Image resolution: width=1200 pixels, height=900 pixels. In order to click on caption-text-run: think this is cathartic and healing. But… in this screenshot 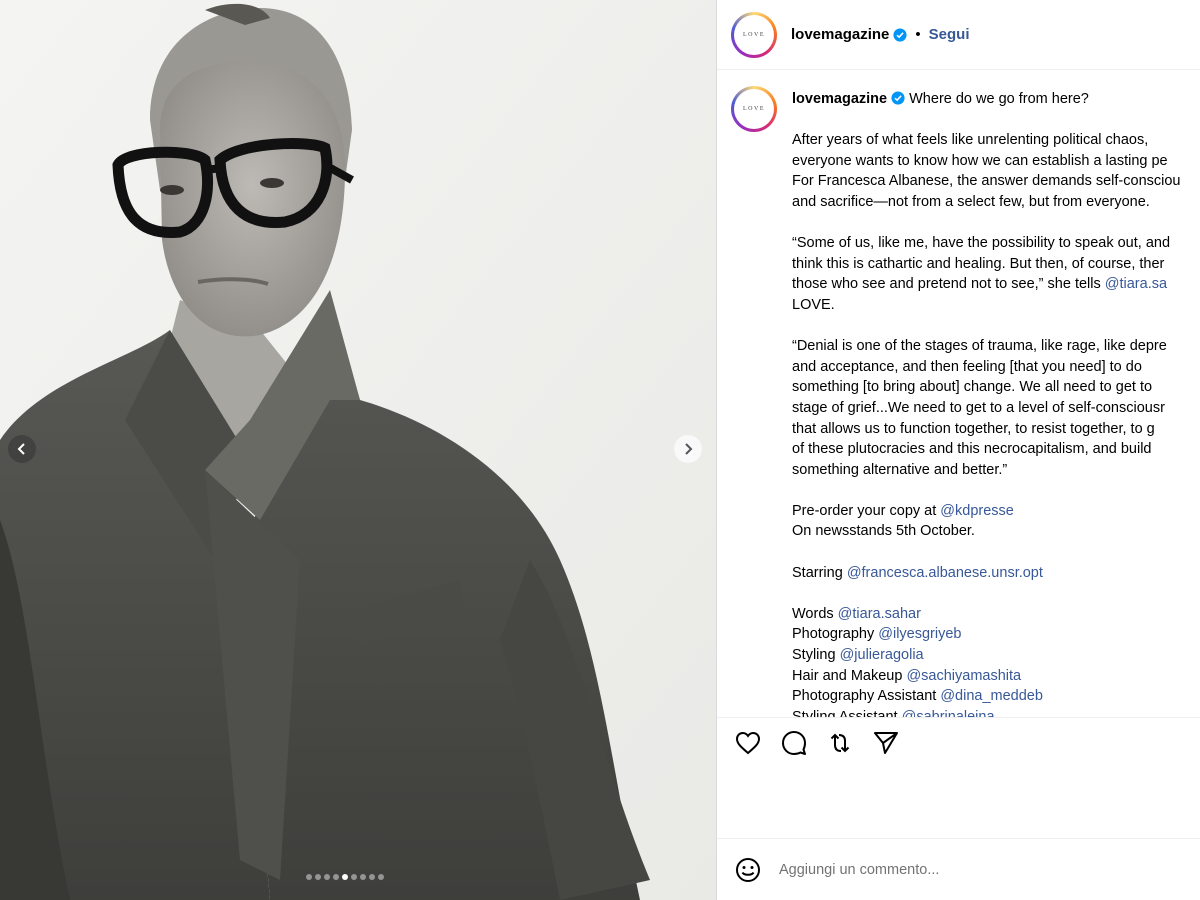, I will do `click(978, 263)`.